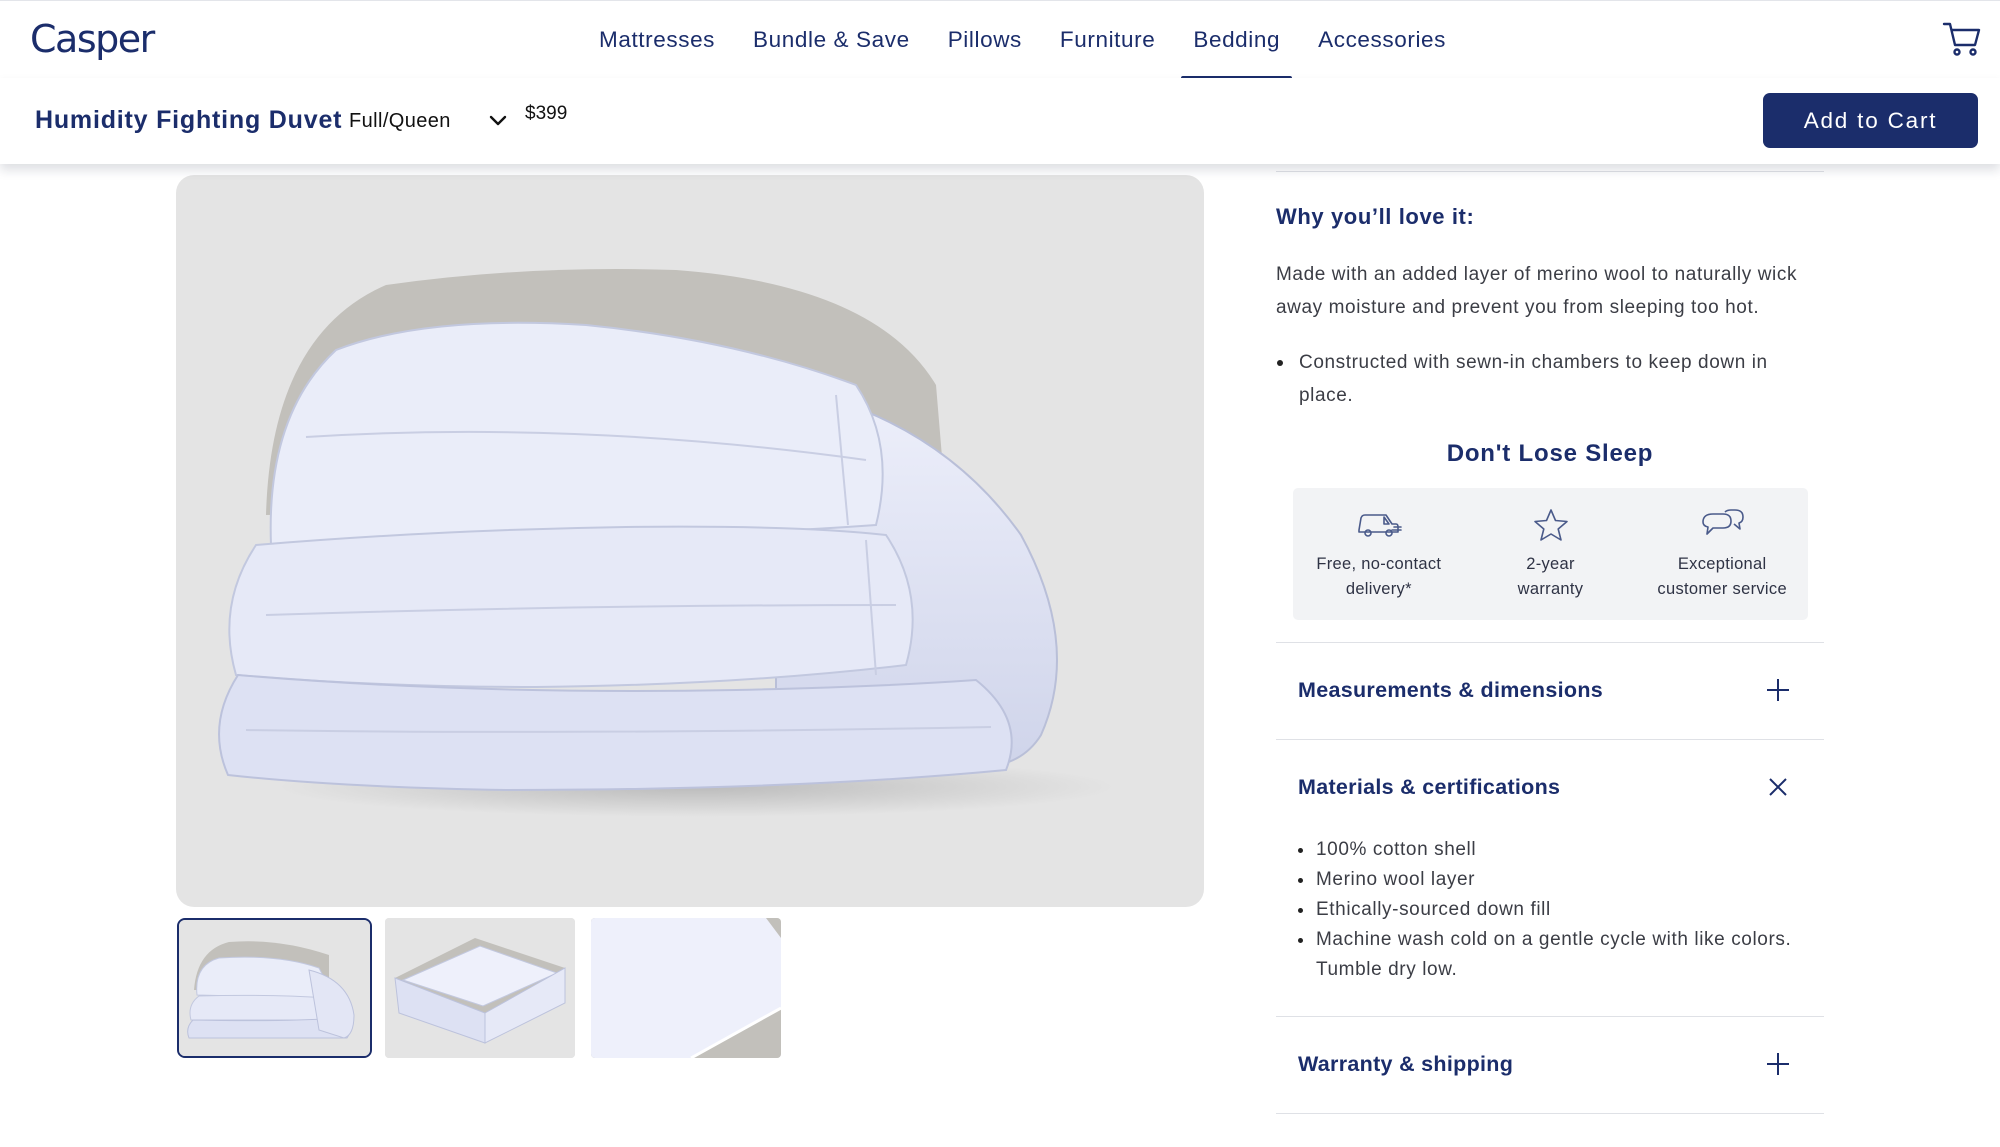 This screenshot has width=2000, height=1147. I want to click on accordion-warranty-shipping: Warranty & shipping, so click(1550, 1064).